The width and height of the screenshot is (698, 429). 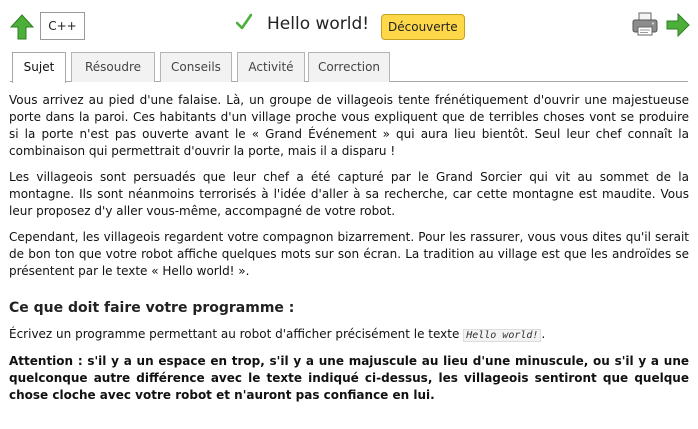 I want to click on task-text-end: ., so click(x=543, y=334).